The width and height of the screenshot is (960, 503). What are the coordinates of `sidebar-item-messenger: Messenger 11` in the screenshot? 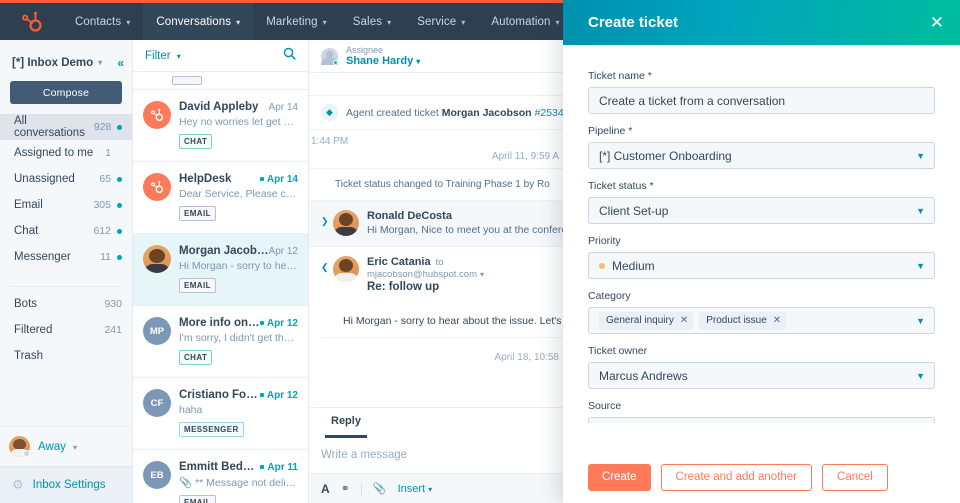 It's located at (66, 257).